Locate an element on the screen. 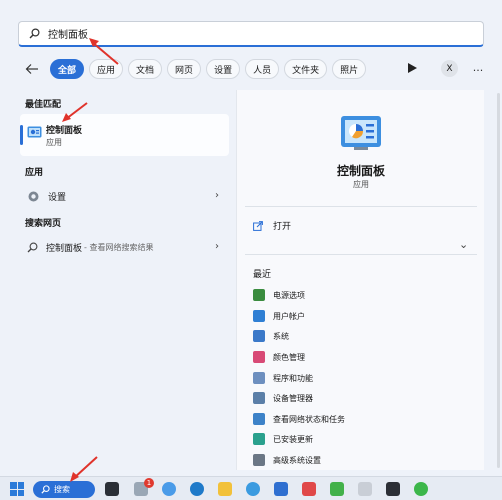 Image resolution: width=502 pixels, height=500 pixels. open-label: 打开 is located at coordinates (282, 227).